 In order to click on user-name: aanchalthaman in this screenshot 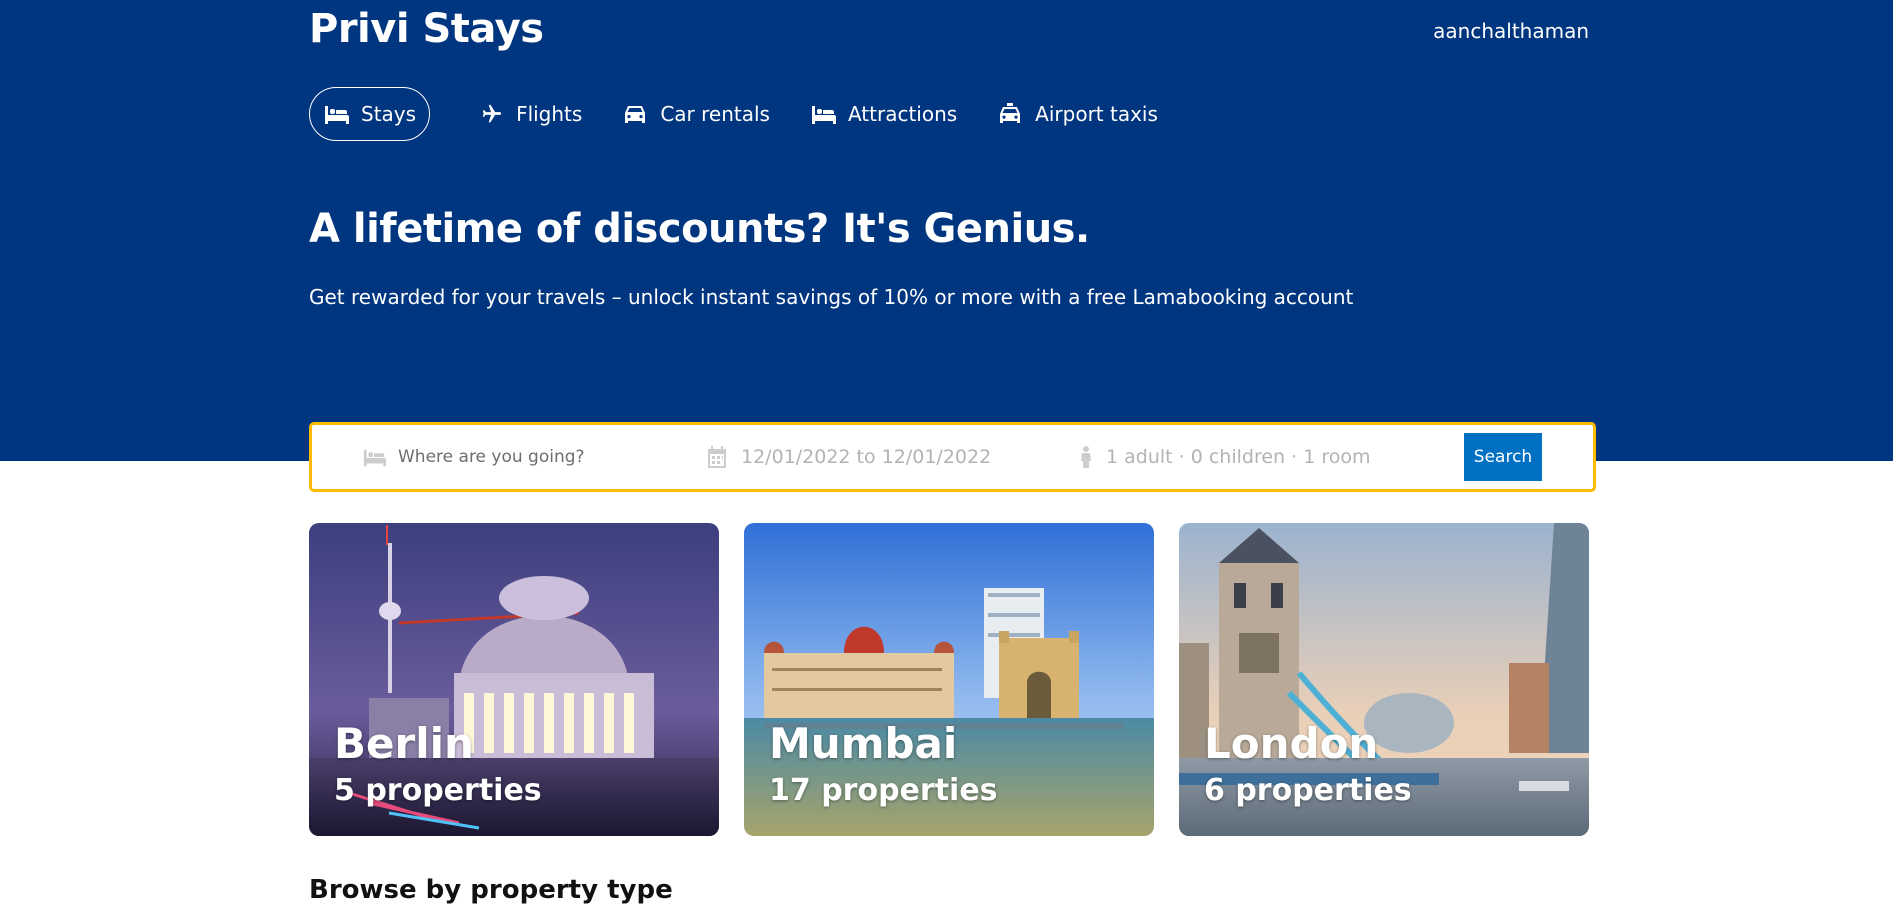, I will do `click(1511, 31)`.